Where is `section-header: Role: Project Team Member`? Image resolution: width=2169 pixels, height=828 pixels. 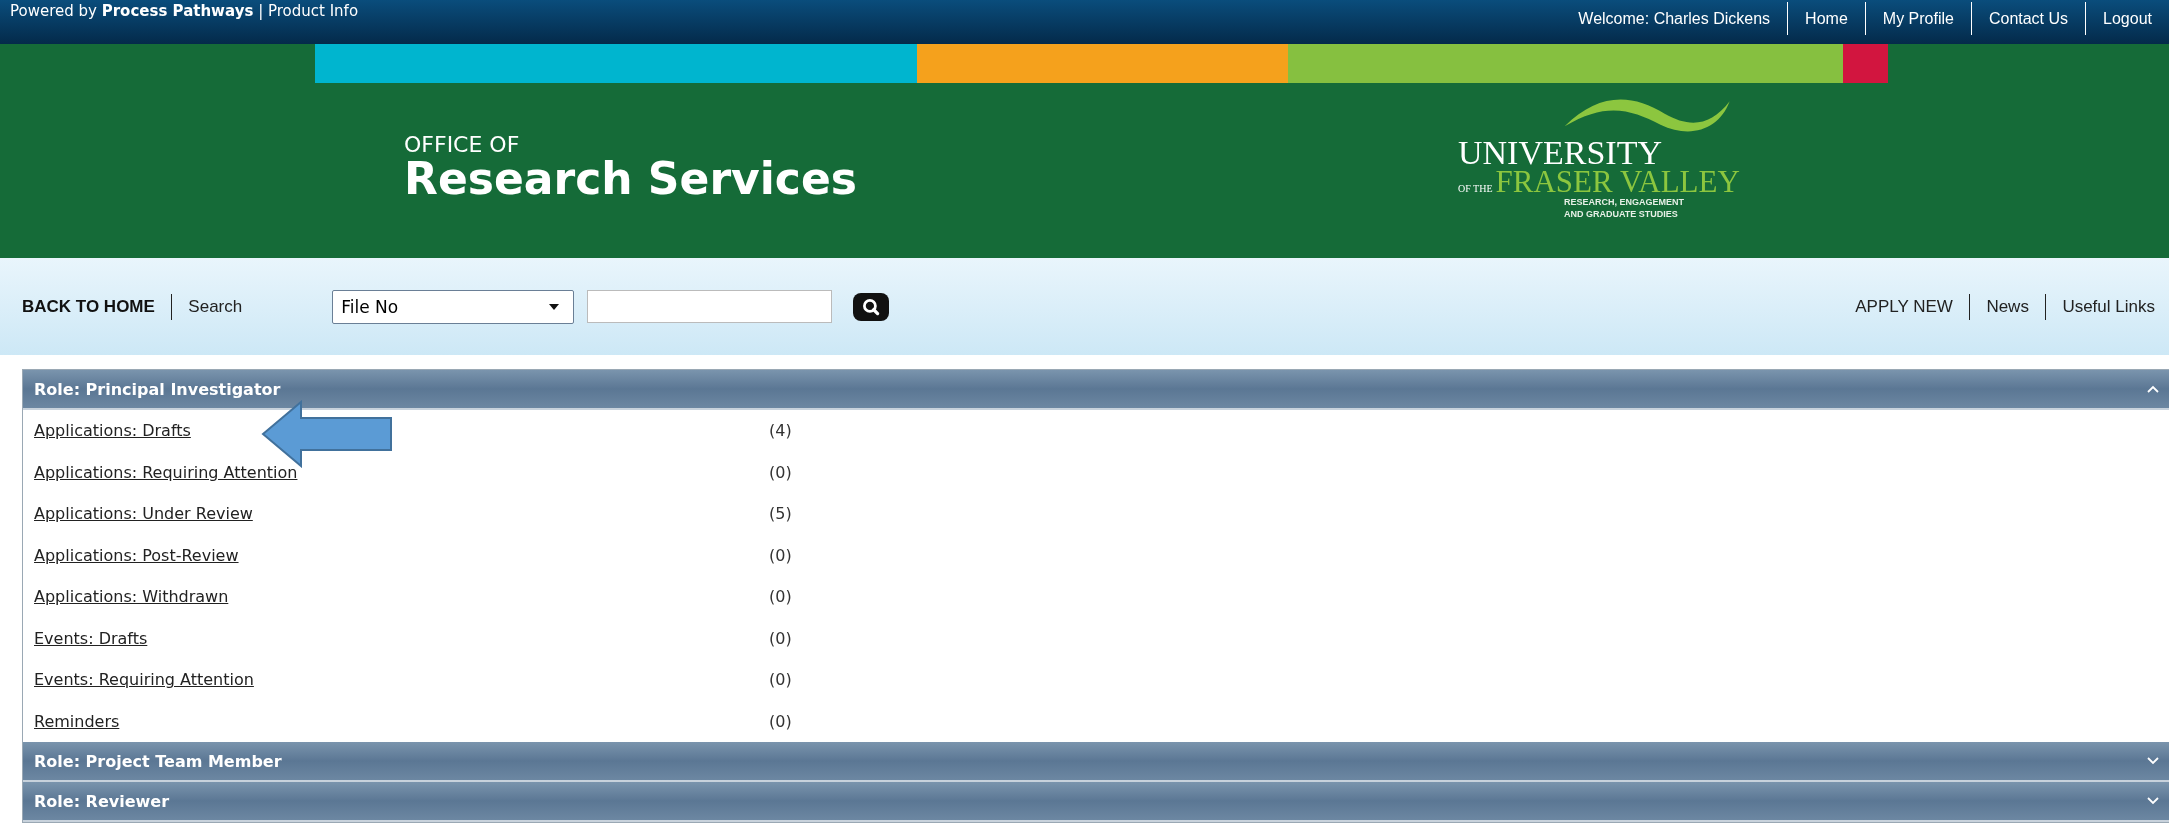 section-header: Role: Project Team Member is located at coordinates (1096, 762).